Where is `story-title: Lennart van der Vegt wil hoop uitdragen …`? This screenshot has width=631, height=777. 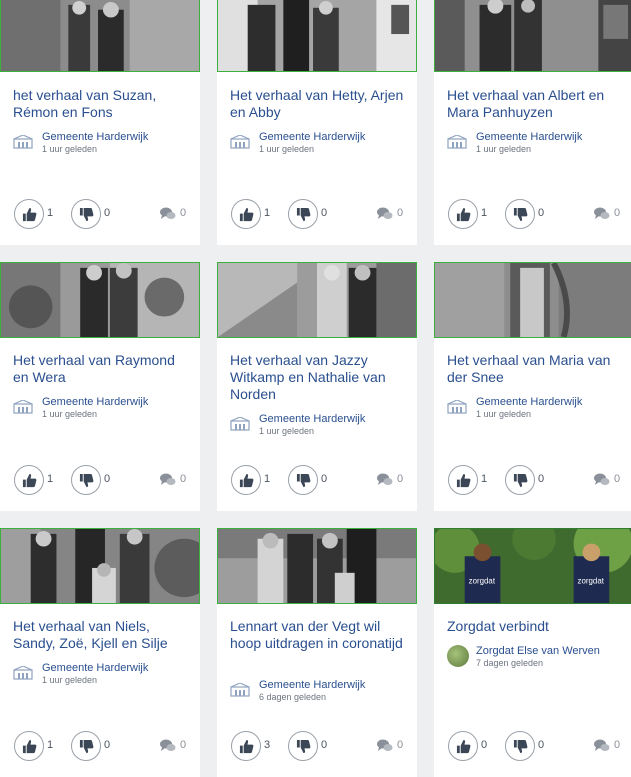
story-title: Lennart van der Vegt wil hoop uitdragen … is located at coordinates (319, 635).